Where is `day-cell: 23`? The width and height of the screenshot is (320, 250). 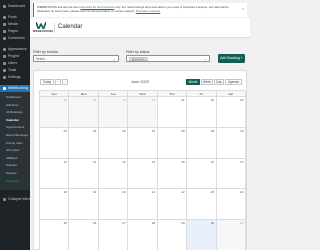
day-cell: 23 is located at coordinates (202, 205).